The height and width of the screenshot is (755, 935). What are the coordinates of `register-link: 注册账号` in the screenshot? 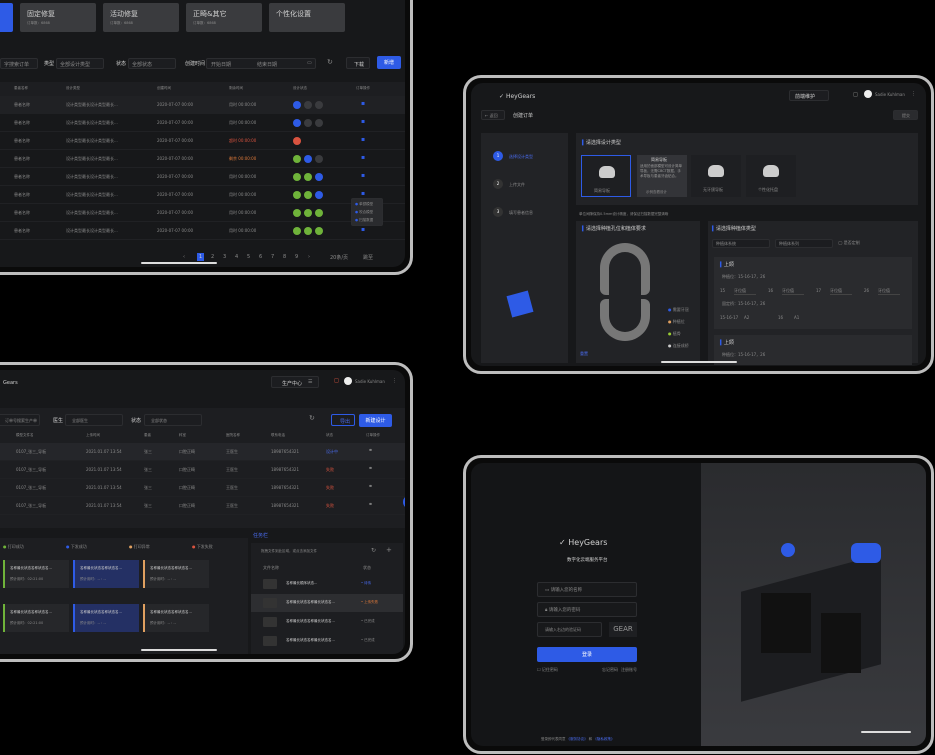 It's located at (629, 670).